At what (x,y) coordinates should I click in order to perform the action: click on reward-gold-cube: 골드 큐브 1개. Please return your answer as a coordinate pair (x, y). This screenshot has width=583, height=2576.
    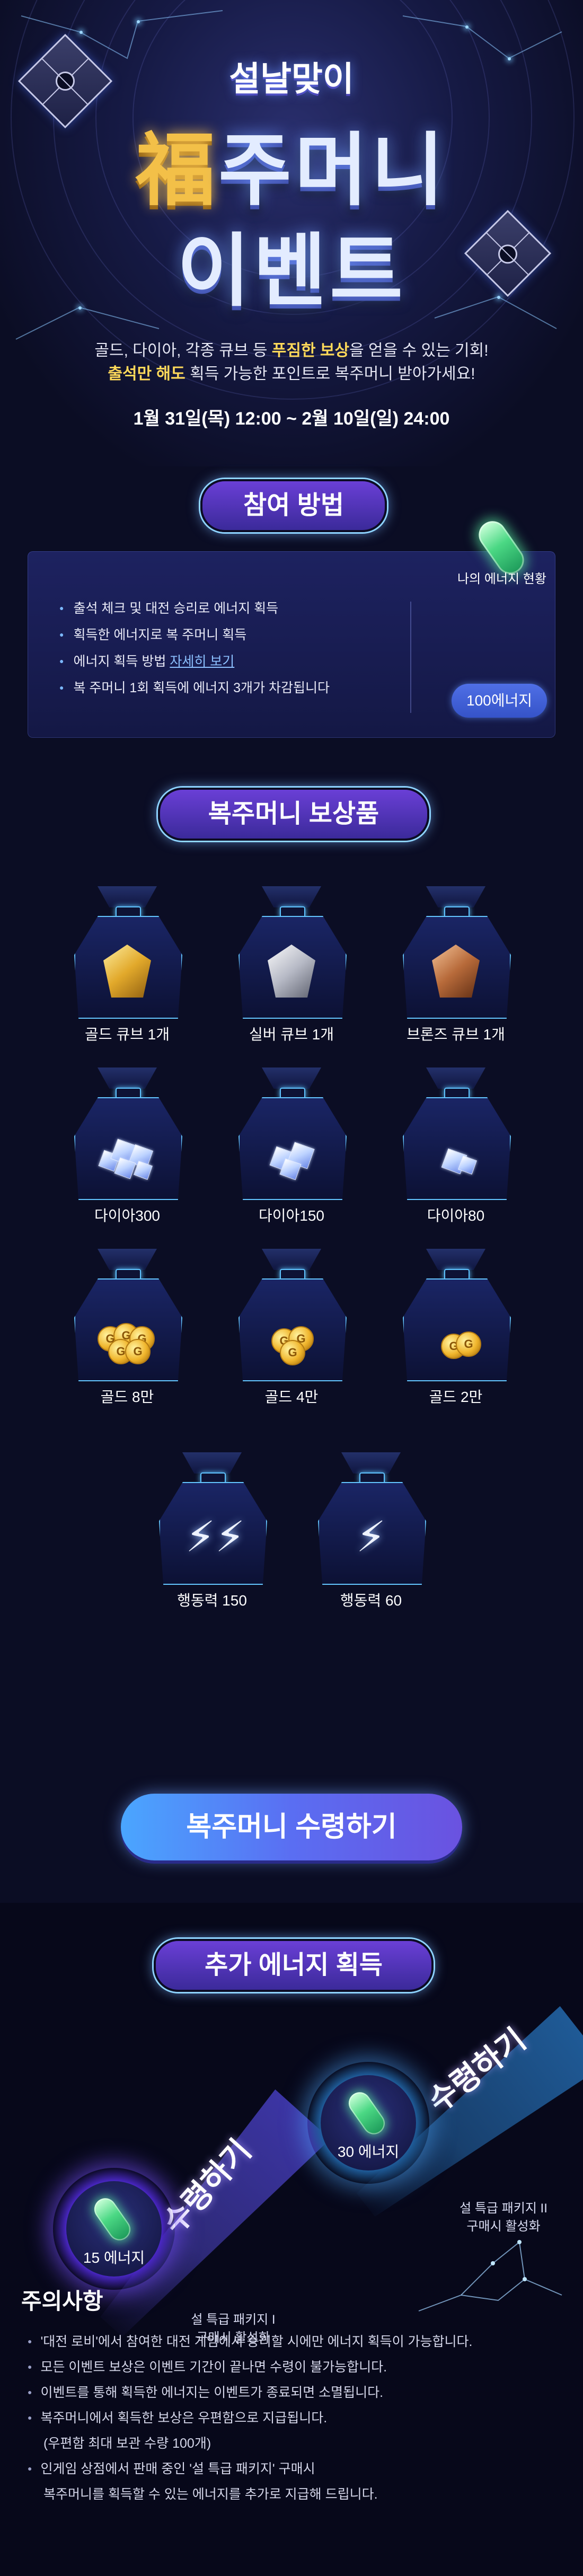
    Looking at the image, I should click on (127, 965).